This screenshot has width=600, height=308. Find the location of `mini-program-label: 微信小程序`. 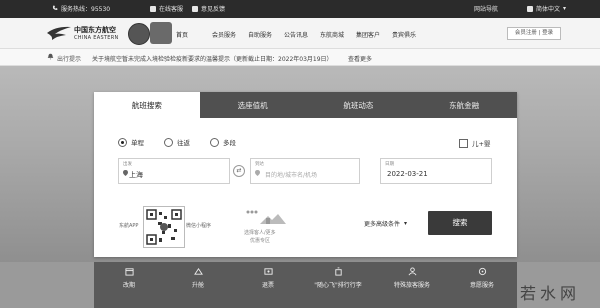

mini-program-label: 微信小程序 is located at coordinates (199, 226).